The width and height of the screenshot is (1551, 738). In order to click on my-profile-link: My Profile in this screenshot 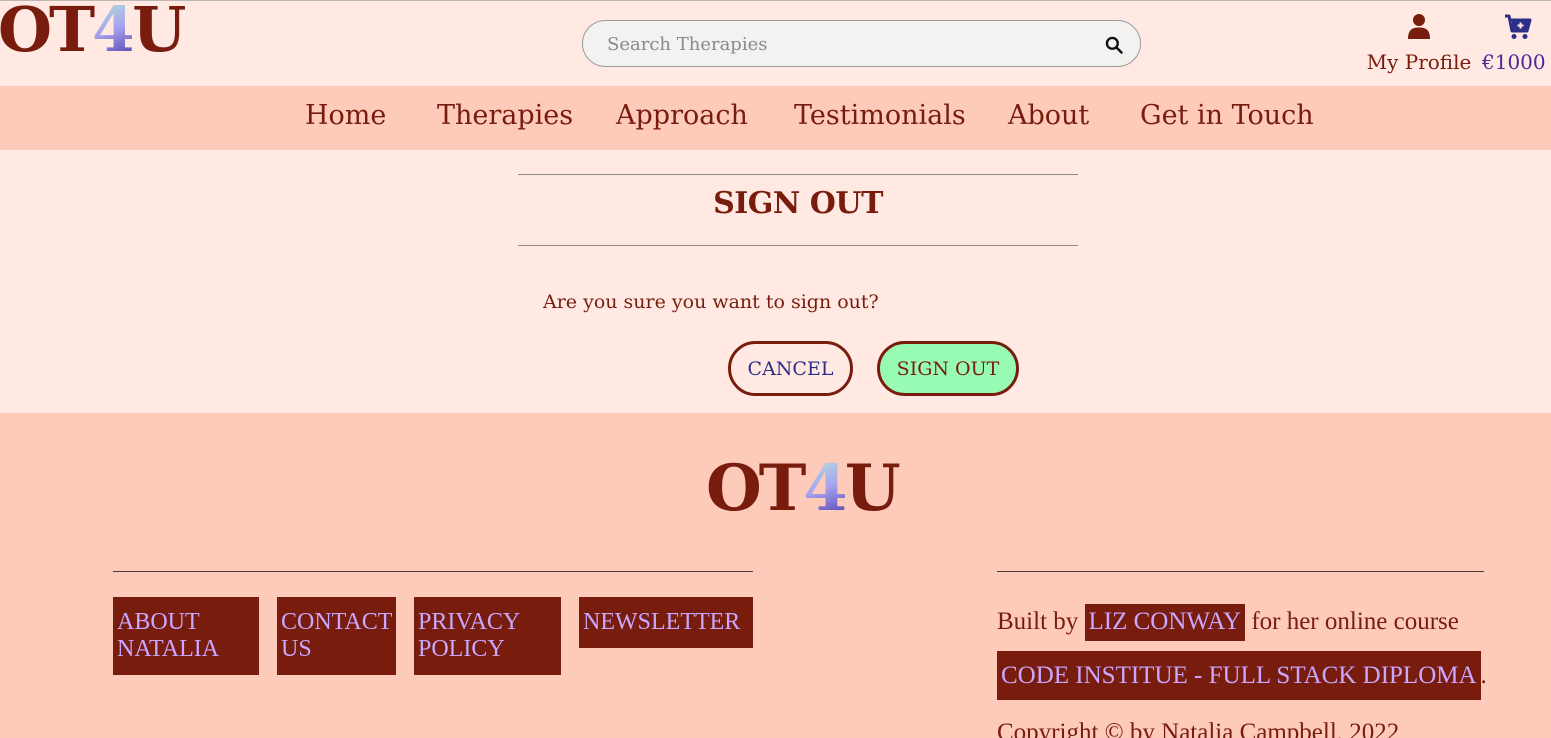, I will do `click(1419, 46)`.